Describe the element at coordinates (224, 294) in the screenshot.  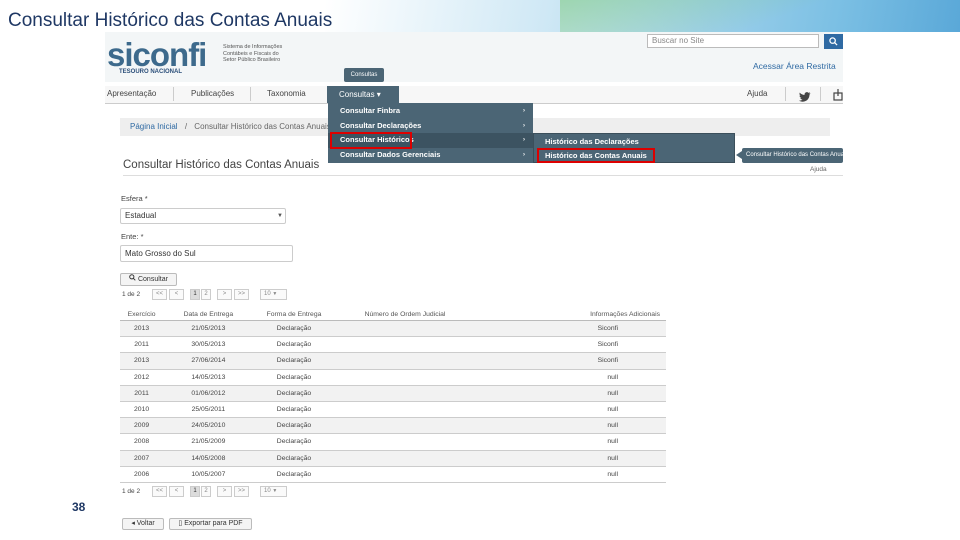
I see `next-page-button: >` at that location.